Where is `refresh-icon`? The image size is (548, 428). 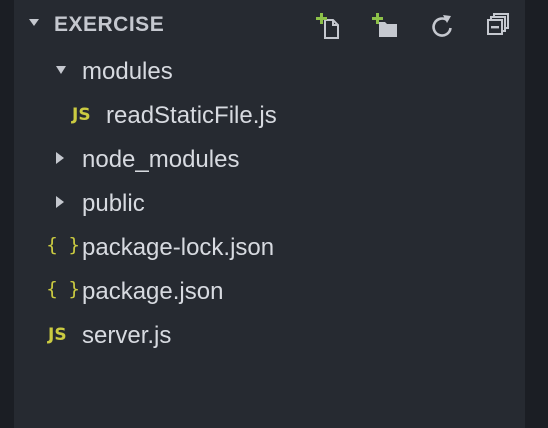
refresh-icon is located at coordinates (442, 26).